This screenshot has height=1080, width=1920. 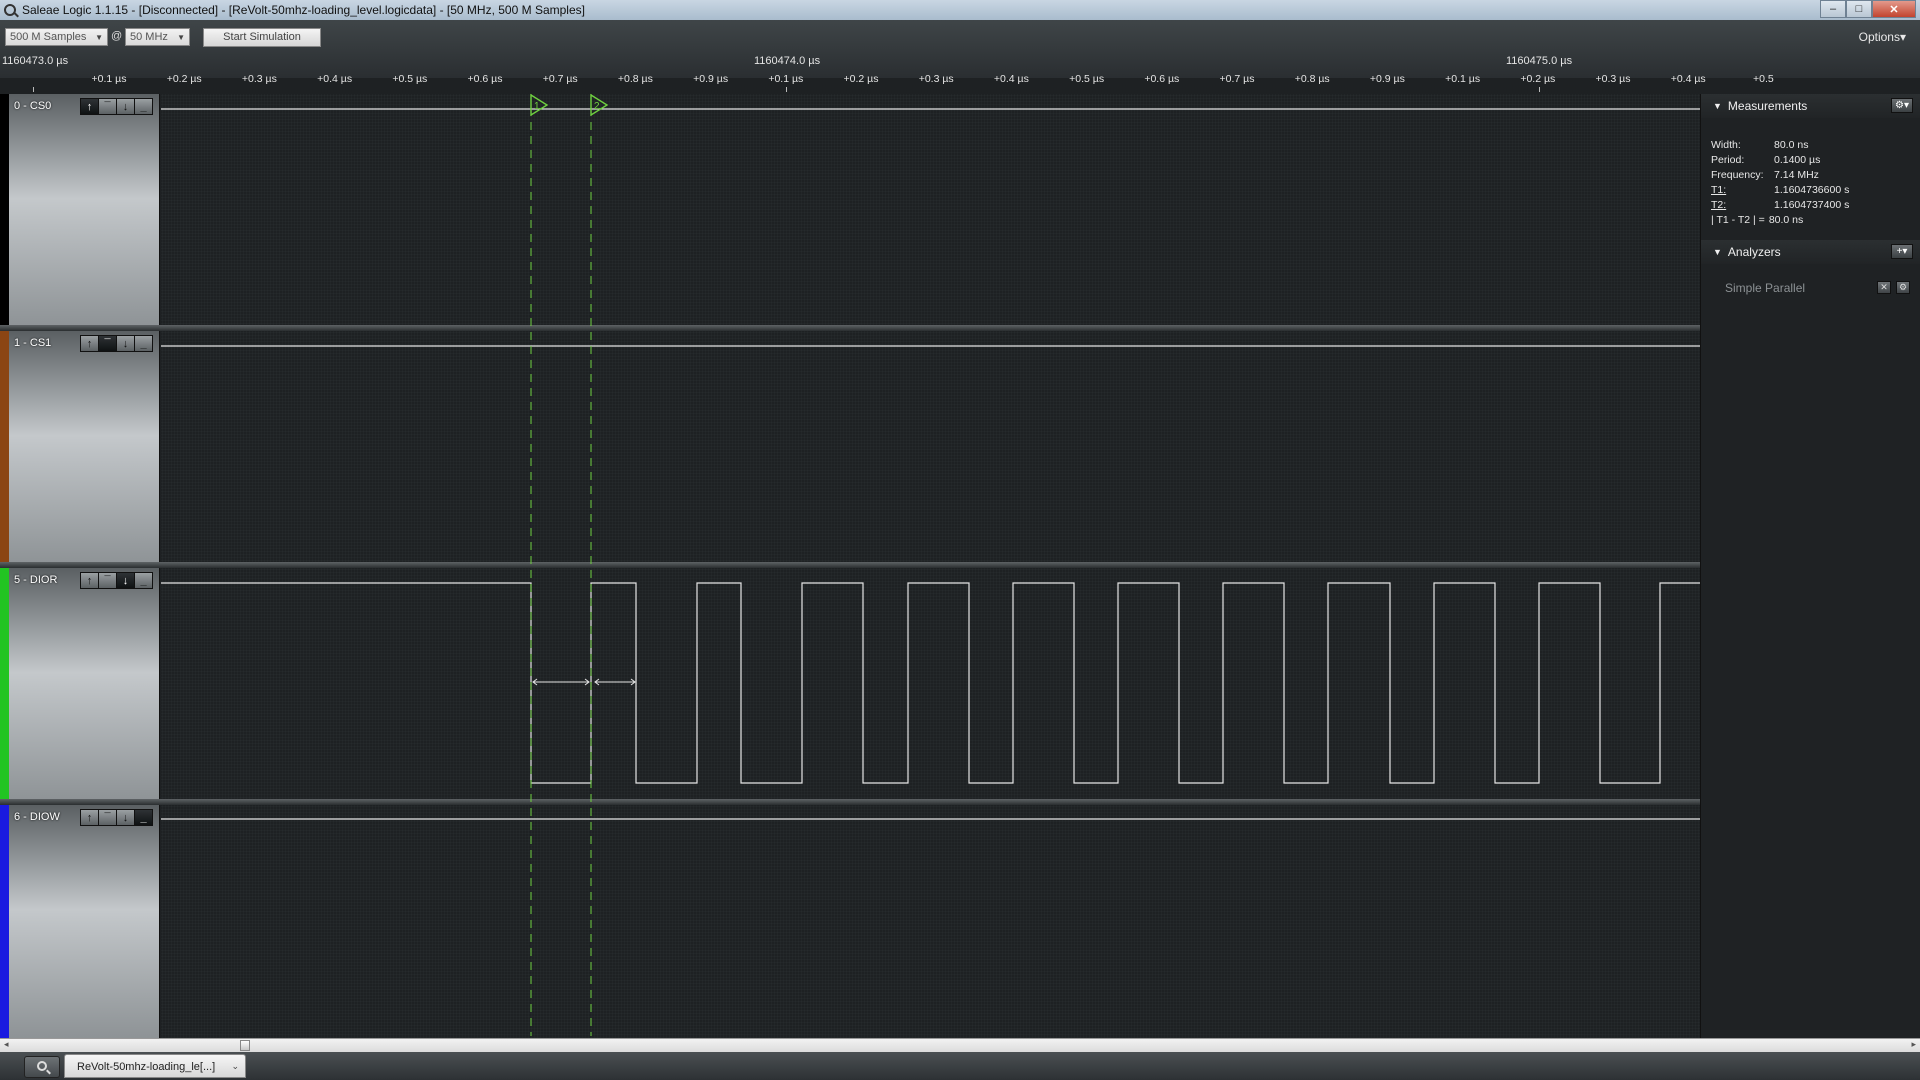 What do you see at coordinates (80, 210) in the screenshot?
I see `channel-label-panel: 0 - CS0 ↑ ¯ ↓ _` at bounding box center [80, 210].